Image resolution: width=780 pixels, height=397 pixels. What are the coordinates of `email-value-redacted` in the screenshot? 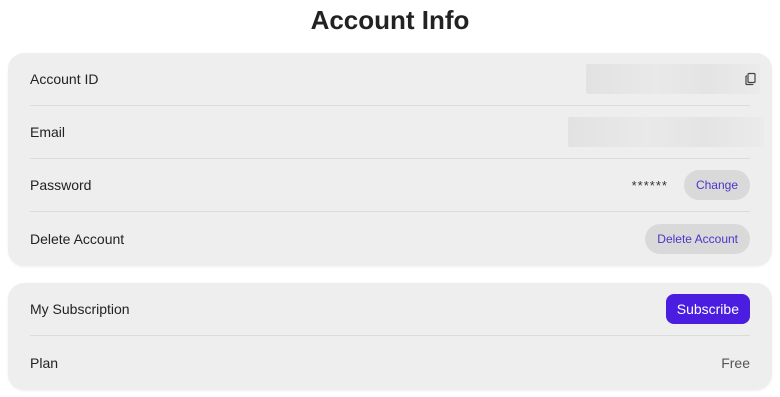 It's located at (666, 132).